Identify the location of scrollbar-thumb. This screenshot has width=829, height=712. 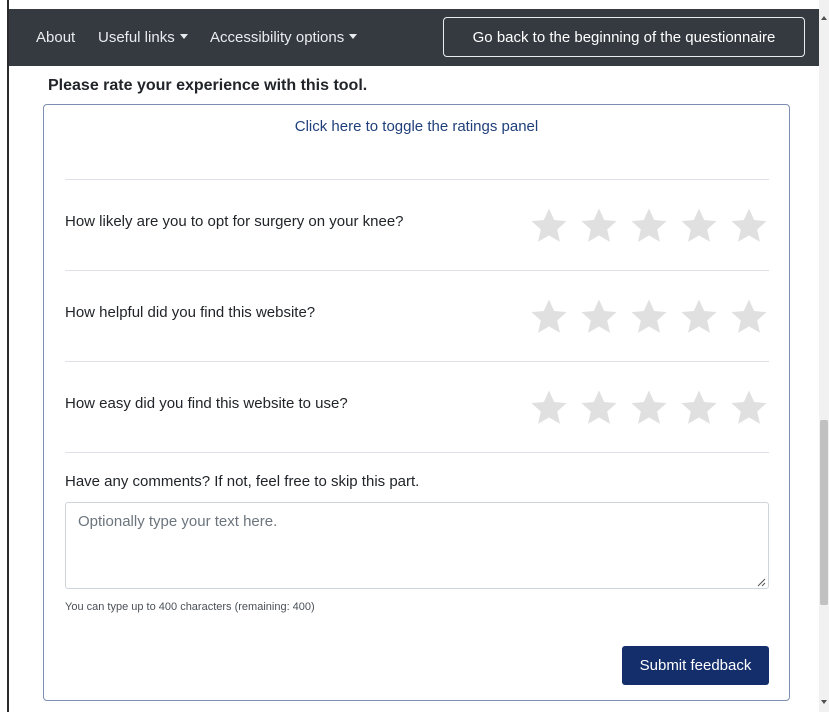
(824, 512).